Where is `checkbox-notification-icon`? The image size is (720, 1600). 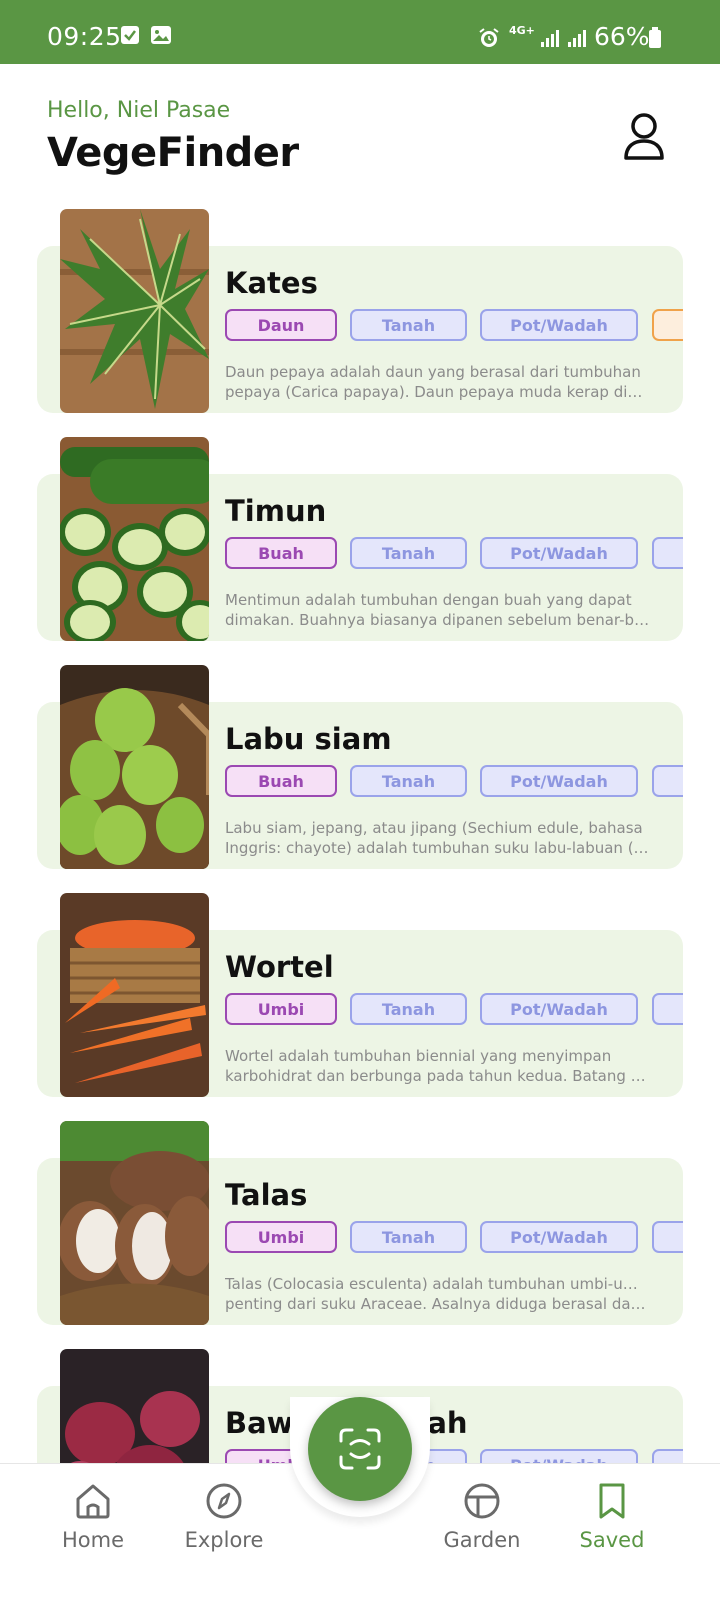
checkbox-notification-icon is located at coordinates (130, 37).